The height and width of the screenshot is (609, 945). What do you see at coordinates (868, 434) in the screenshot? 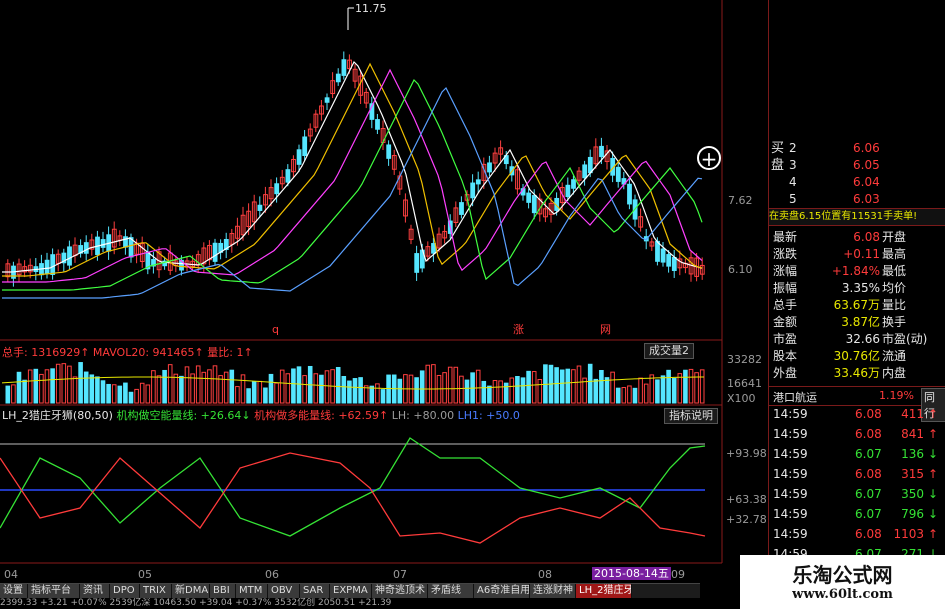
I see `tick-price: 6.08` at bounding box center [868, 434].